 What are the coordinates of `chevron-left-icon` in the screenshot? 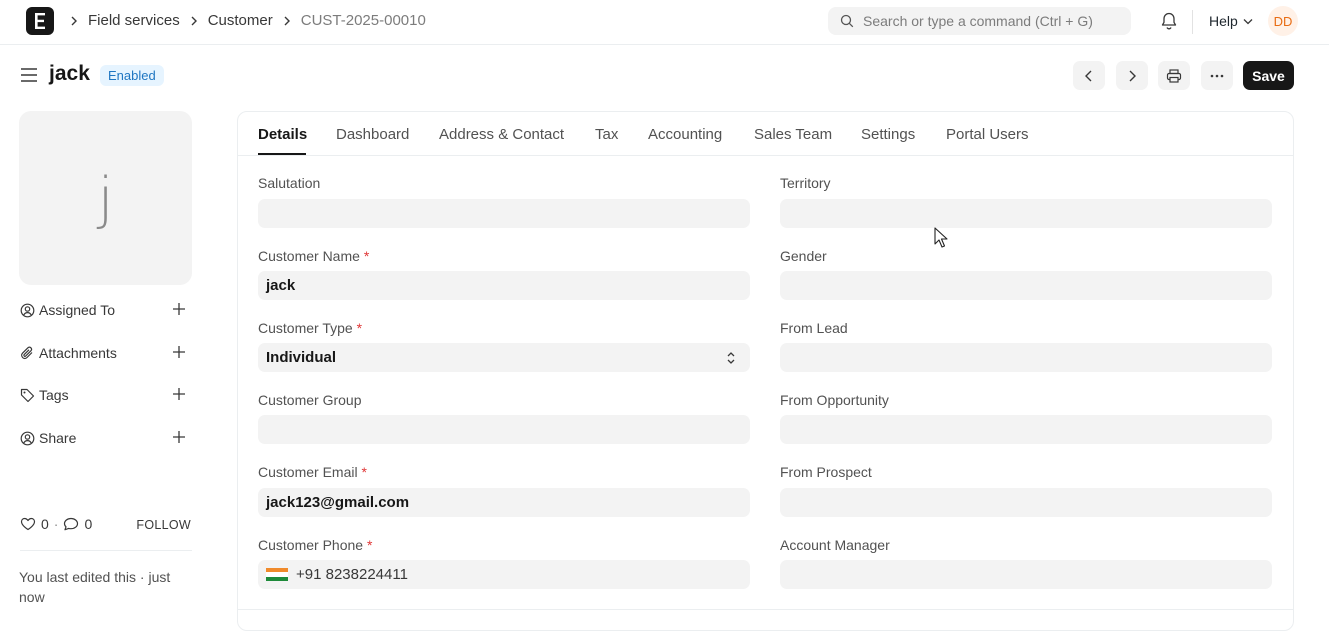 It's located at (1088, 75).